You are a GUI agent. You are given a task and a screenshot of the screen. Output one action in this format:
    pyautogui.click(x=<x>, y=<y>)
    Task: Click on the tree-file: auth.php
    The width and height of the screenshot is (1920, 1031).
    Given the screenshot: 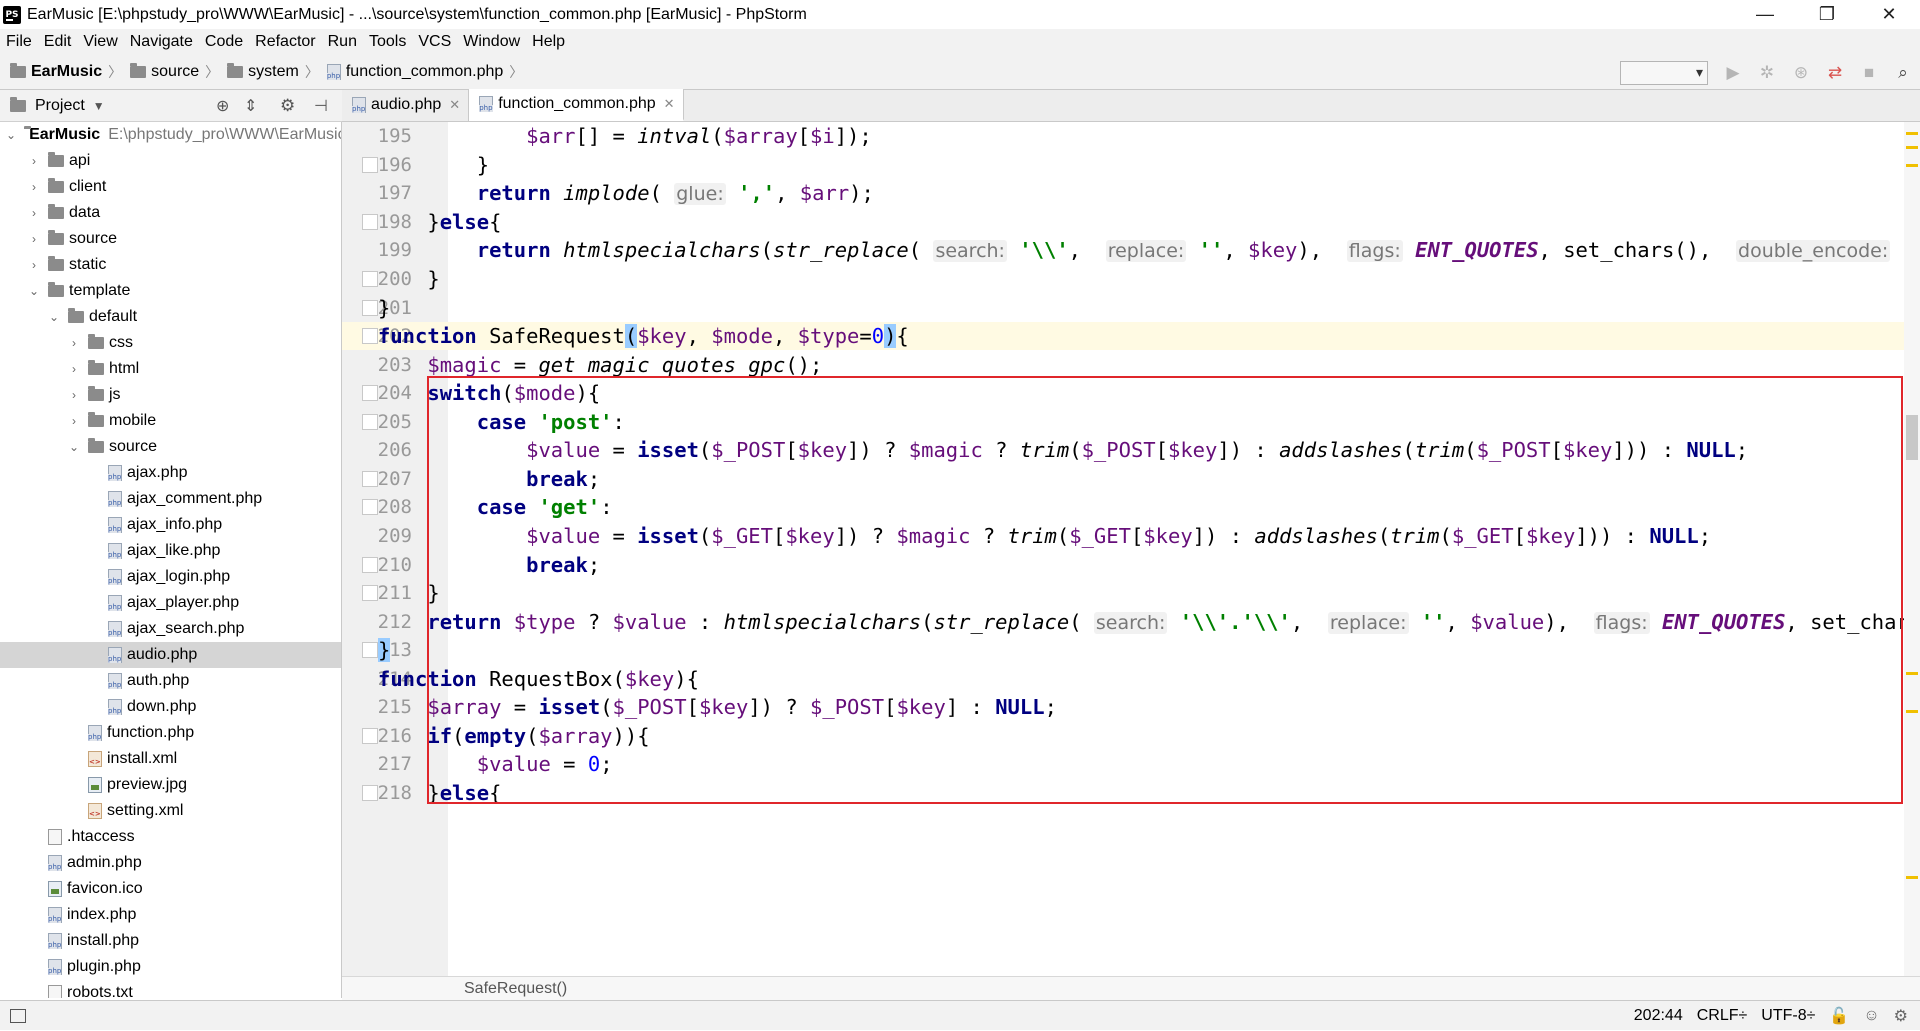 What is the action you would take?
    pyautogui.click(x=170, y=681)
    